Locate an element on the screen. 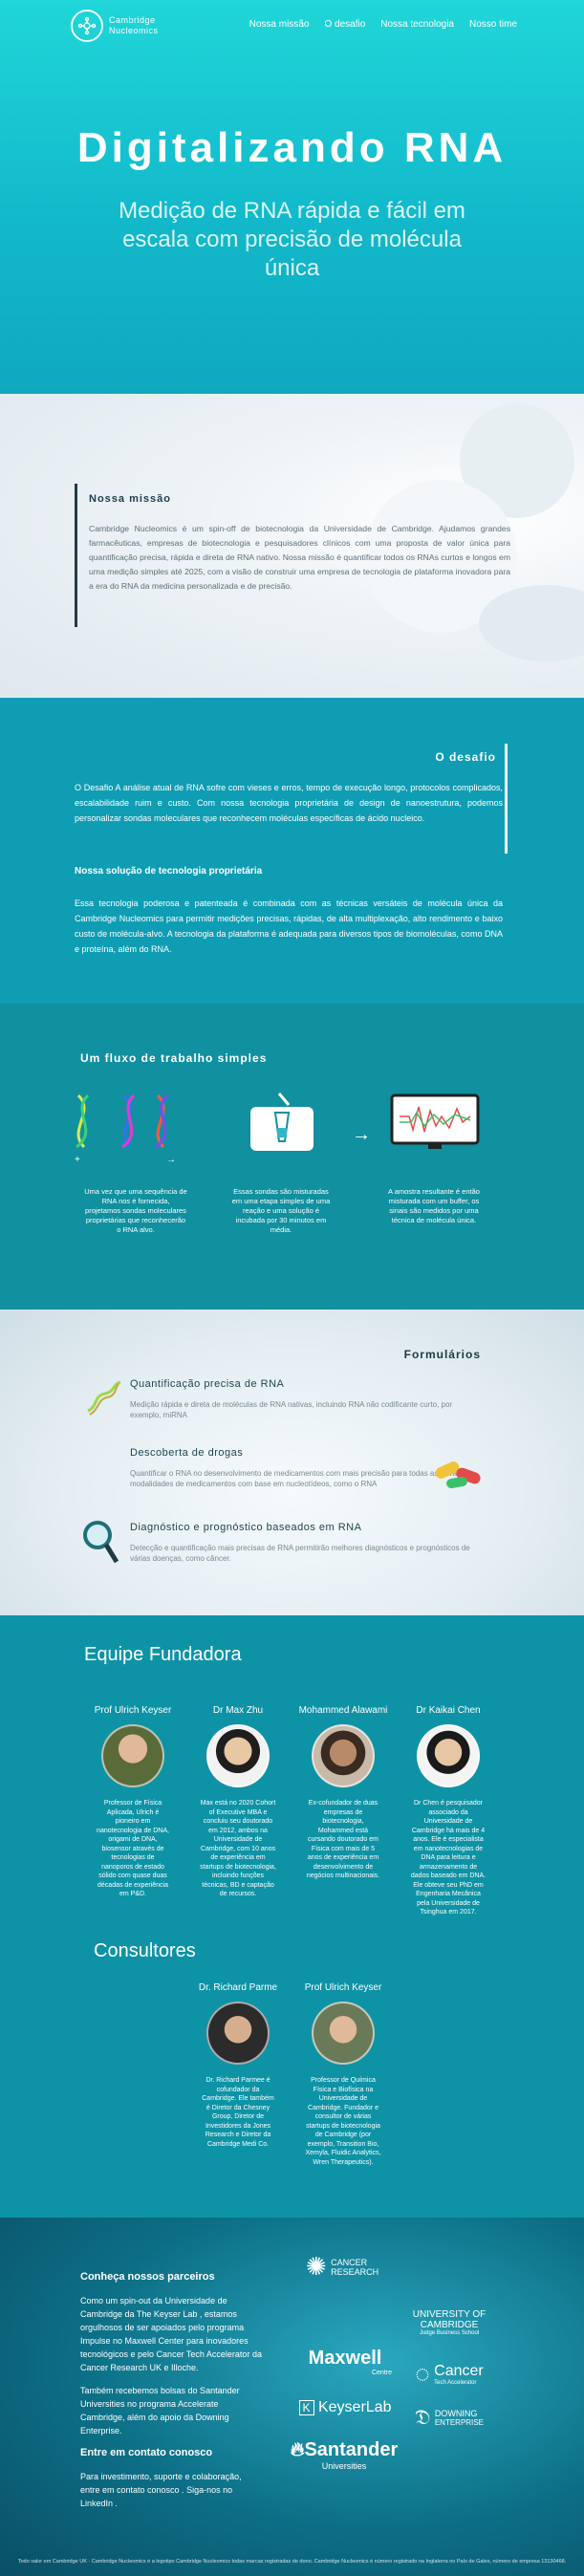 The width and height of the screenshot is (584, 2576). brand-logo: Cambridge Nucleomics is located at coordinates (115, 26).